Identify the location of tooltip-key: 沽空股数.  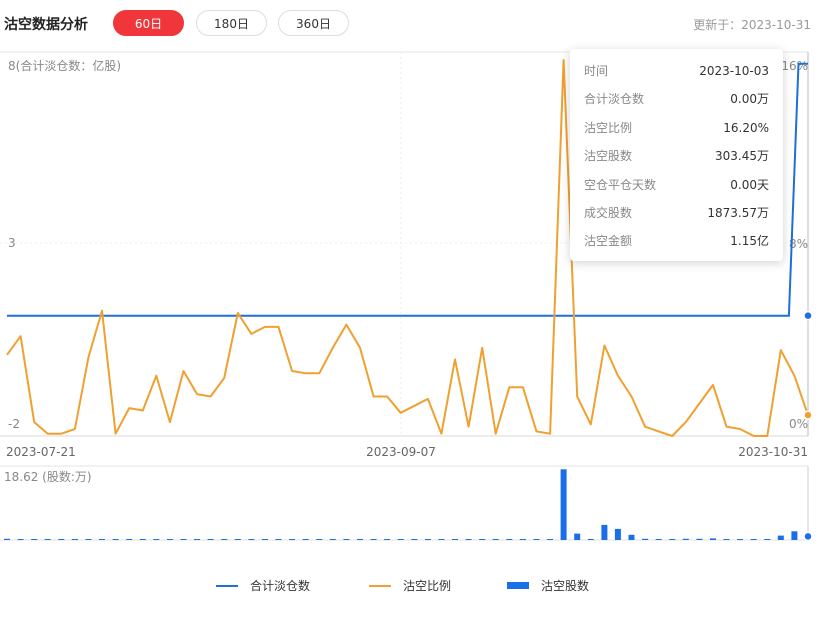
(608, 156).